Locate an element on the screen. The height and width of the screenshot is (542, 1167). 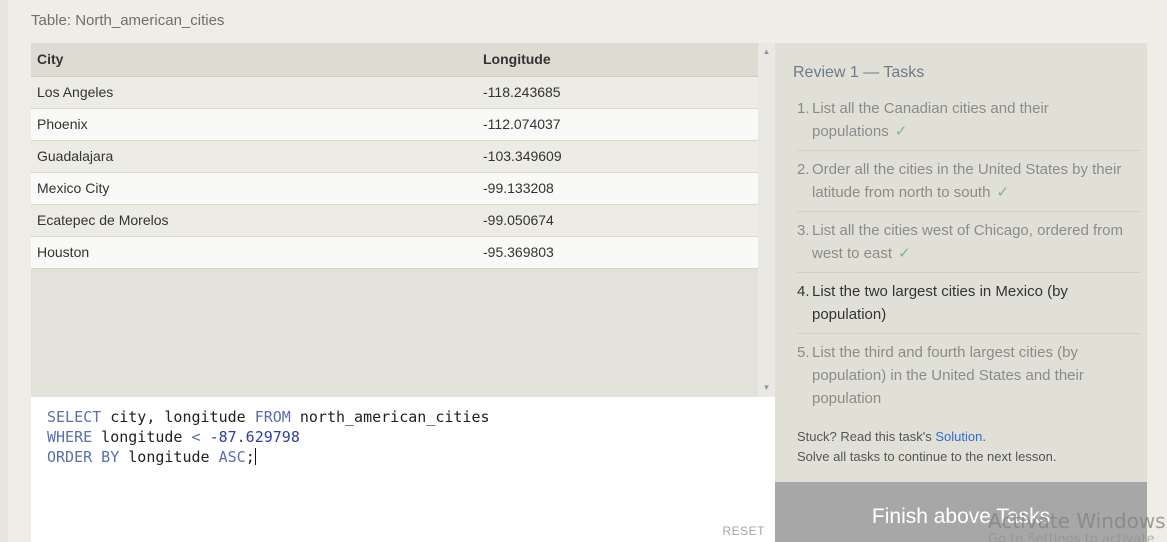
operator: < is located at coordinates (196, 437).